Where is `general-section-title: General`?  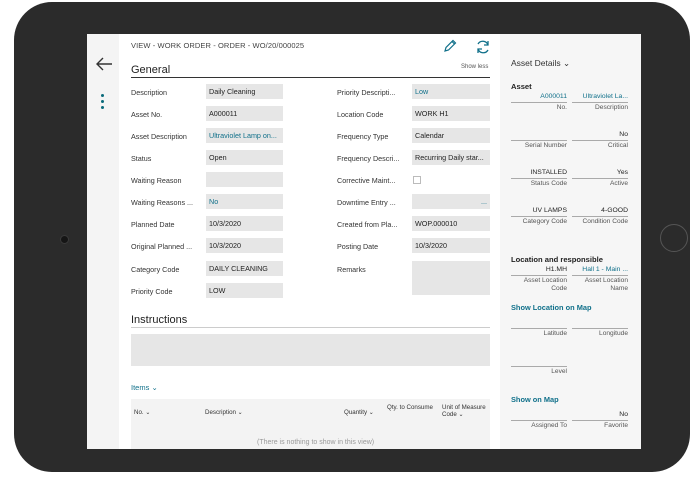
general-section-title: General is located at coordinates (150, 70).